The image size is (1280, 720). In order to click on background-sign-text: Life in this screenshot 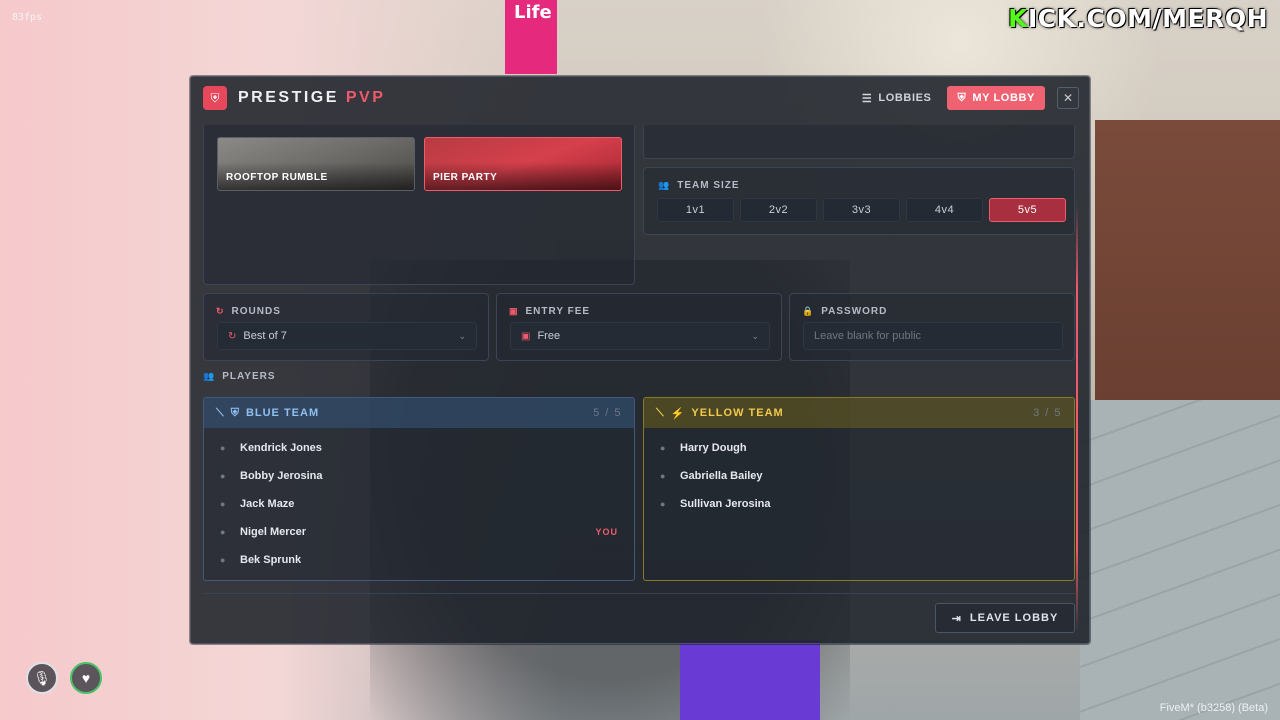, I will do `click(533, 12)`.